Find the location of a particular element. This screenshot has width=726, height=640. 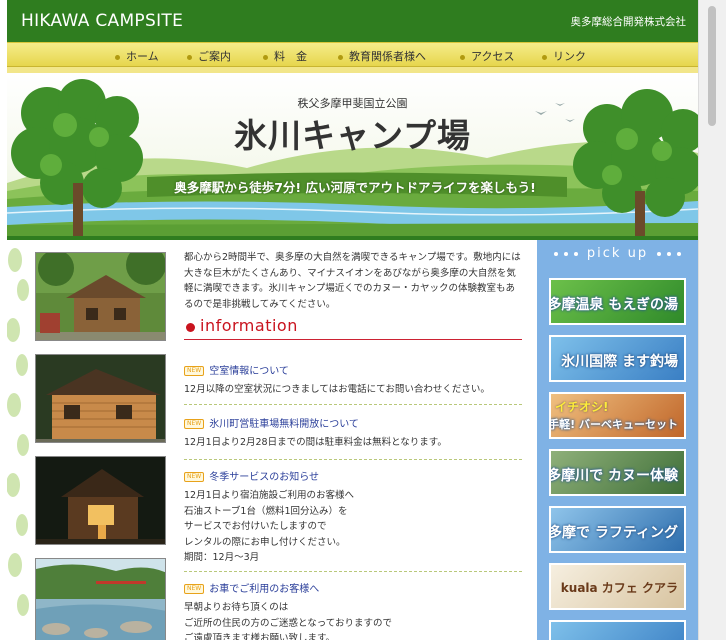

pickup-banner-rafting: 奥多摩で ラフティング is located at coordinates (617, 529).